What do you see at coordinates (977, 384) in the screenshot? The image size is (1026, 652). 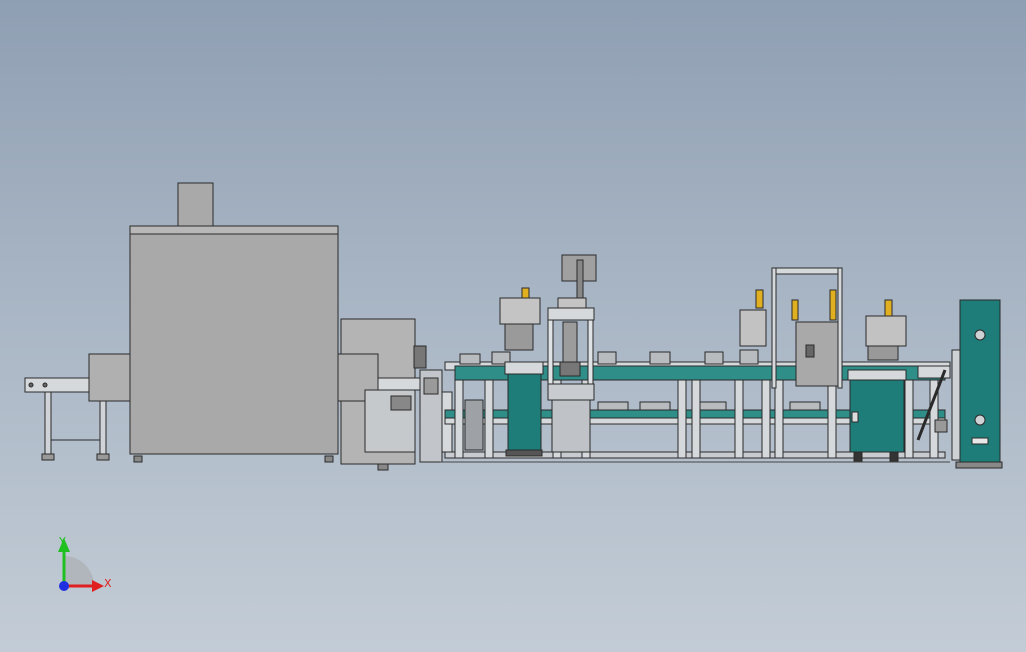 I see `cabinet-icon` at bounding box center [977, 384].